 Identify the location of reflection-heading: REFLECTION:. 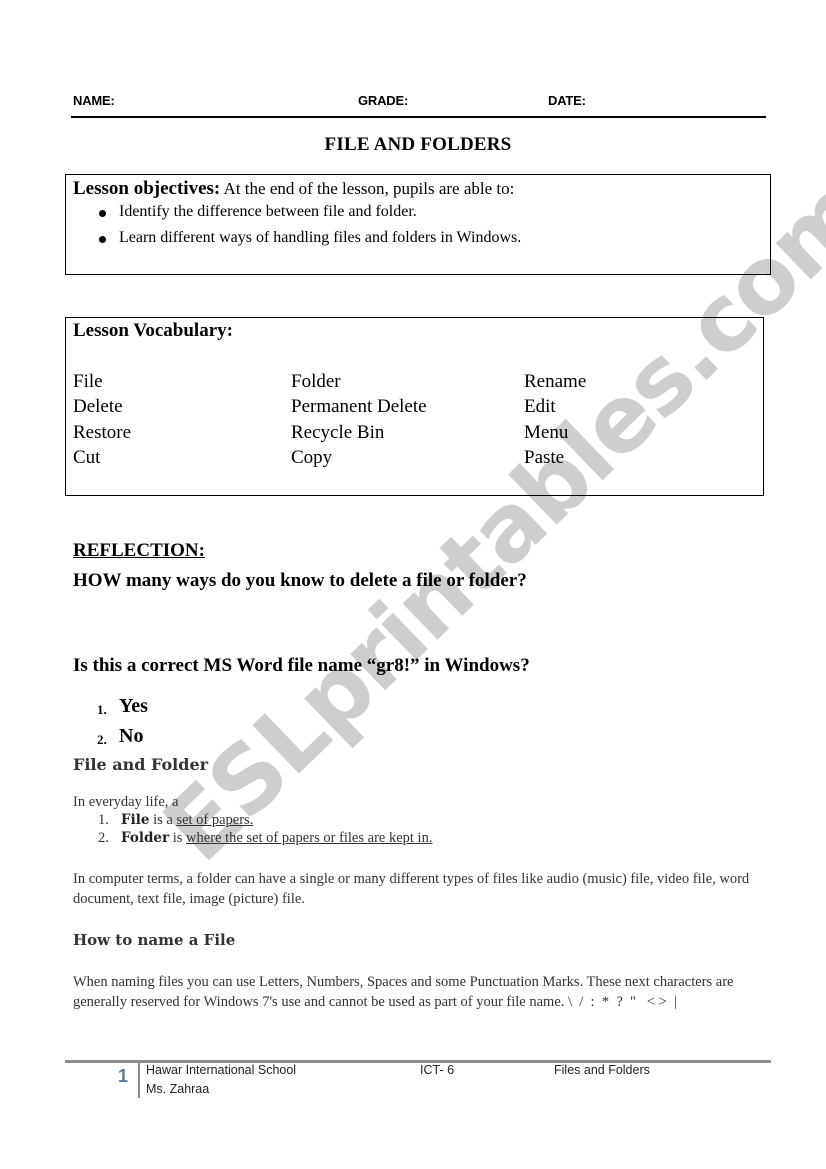
(139, 550).